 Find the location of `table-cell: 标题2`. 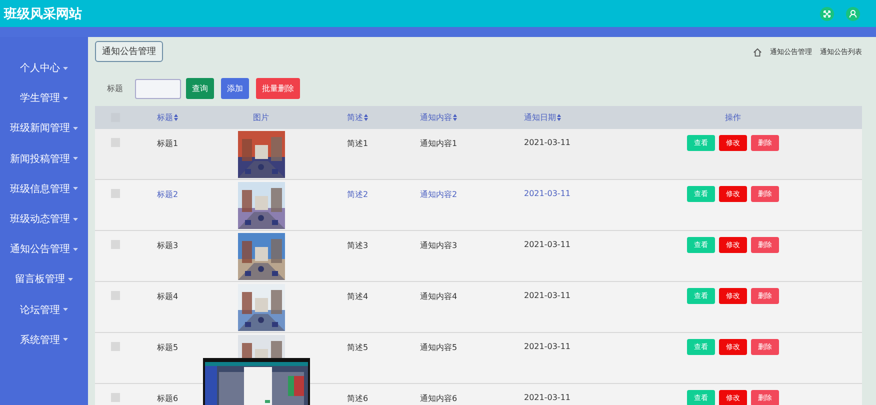

table-cell: 标题2 is located at coordinates (167, 194).